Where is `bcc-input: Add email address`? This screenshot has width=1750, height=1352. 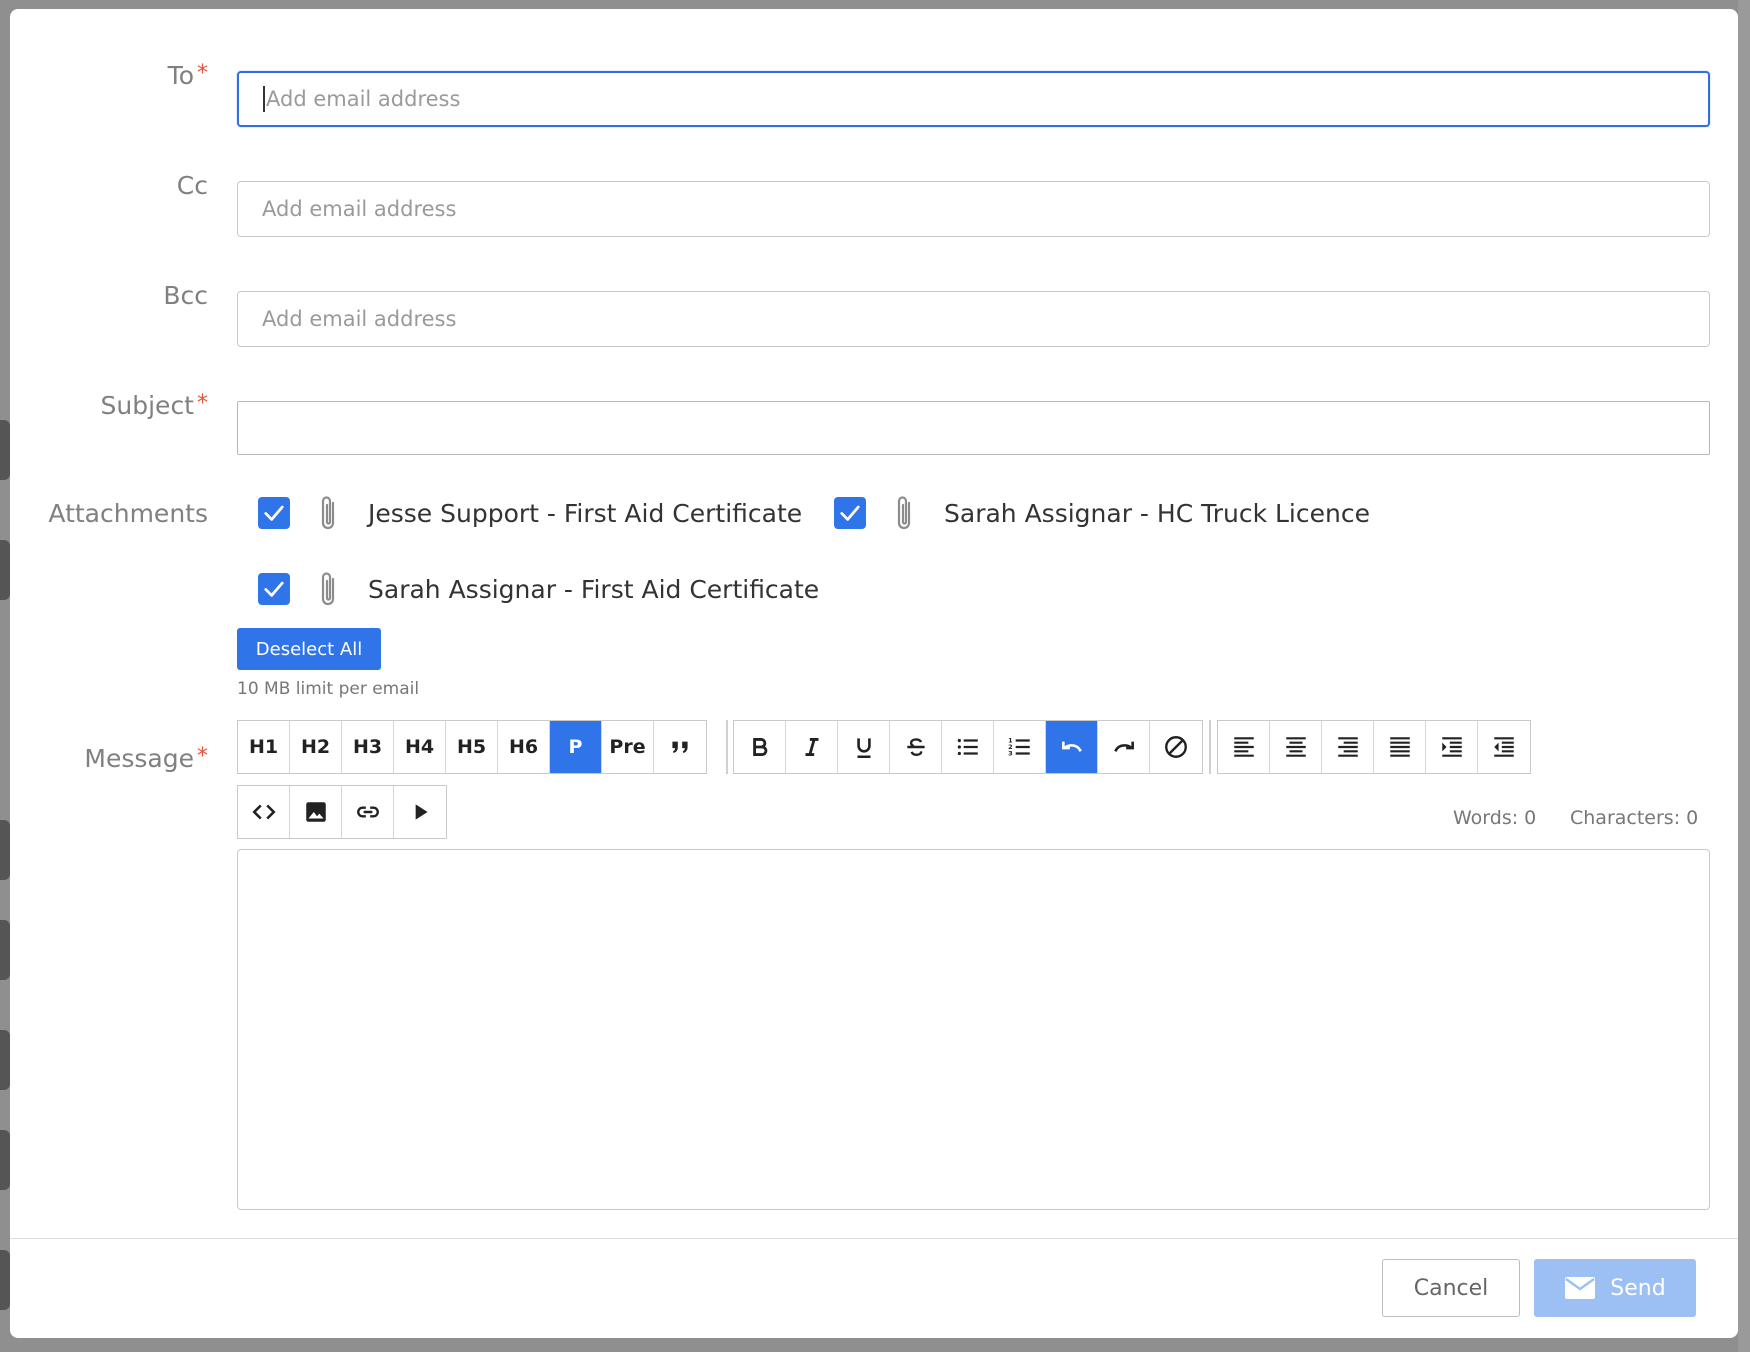 bcc-input: Add email address is located at coordinates (973, 319).